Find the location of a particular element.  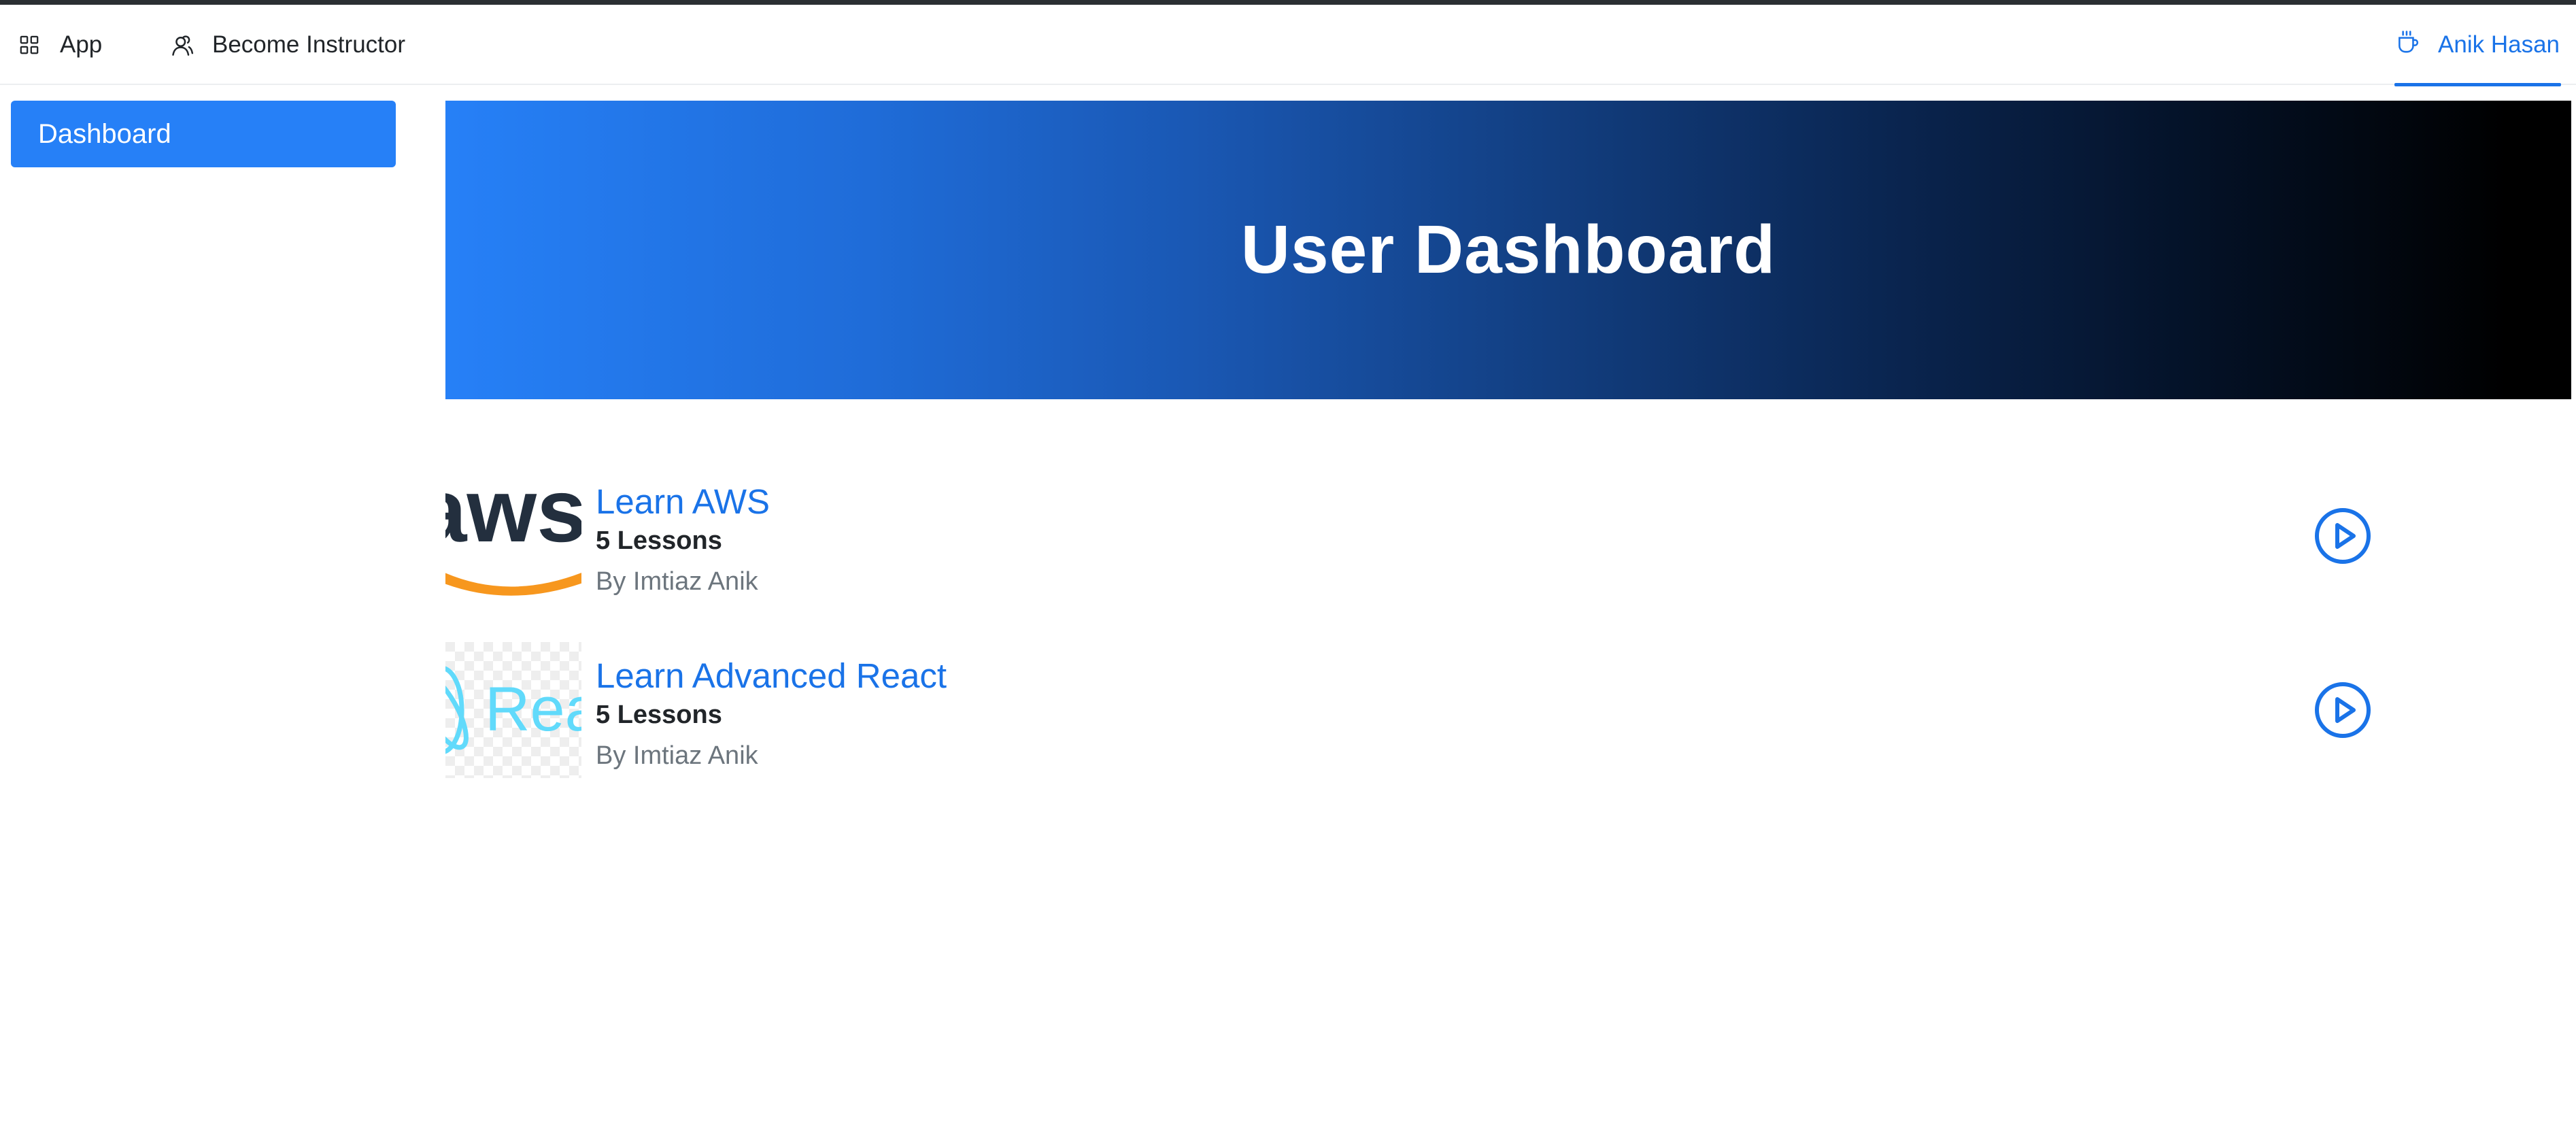

active-tab-underline is located at coordinates (2477, 84).